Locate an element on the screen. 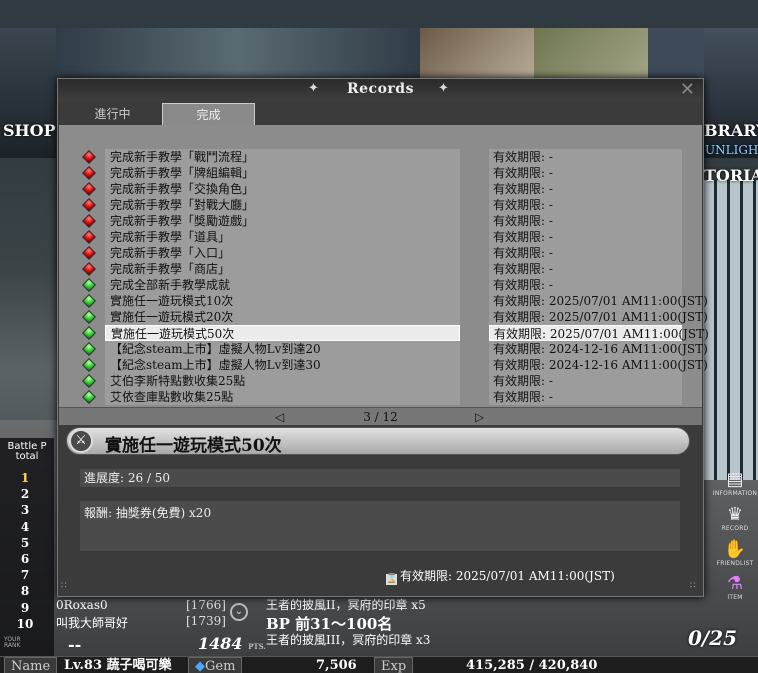  record-name: 完成新手教學「交換角色」 is located at coordinates (282, 189).